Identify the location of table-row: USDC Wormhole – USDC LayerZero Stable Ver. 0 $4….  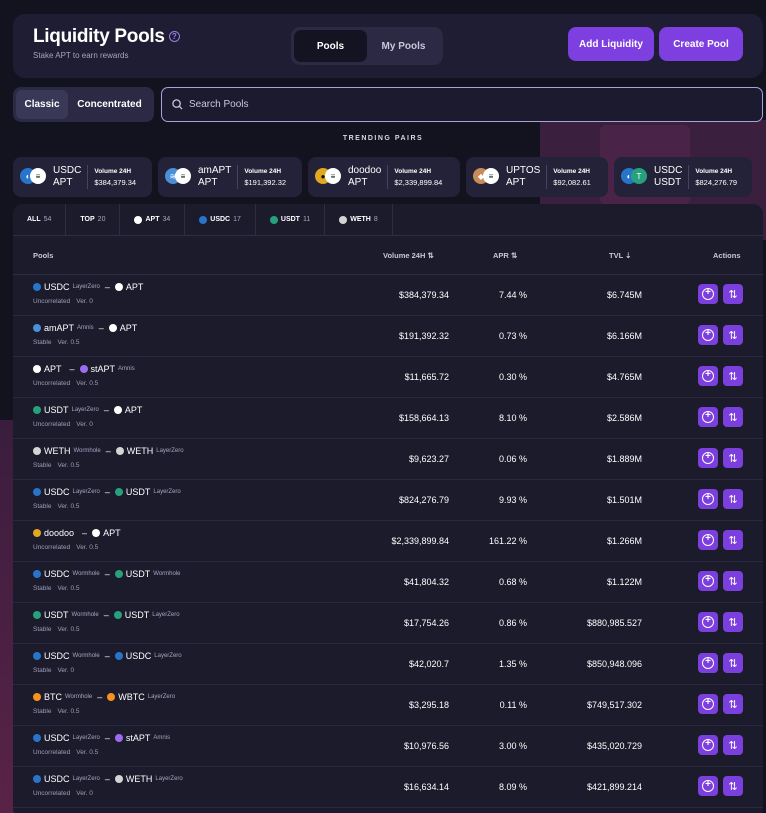
(388, 664).